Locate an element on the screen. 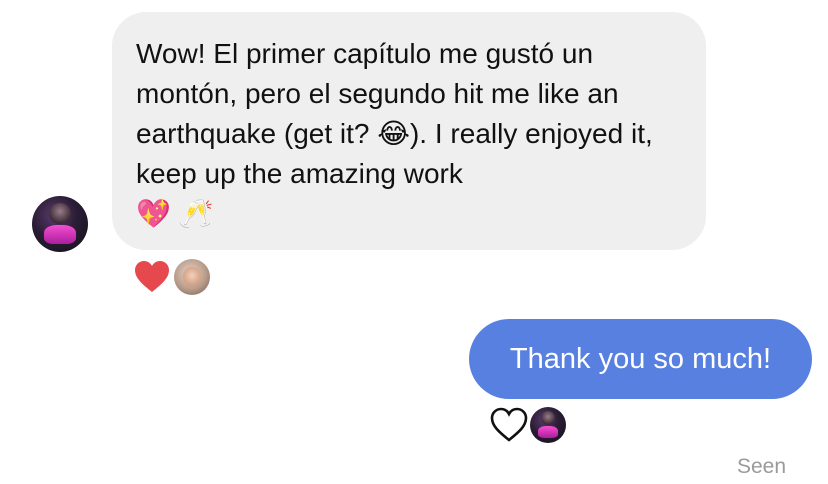  outgoing-message-text: Thank you so much! is located at coordinates (640, 359).